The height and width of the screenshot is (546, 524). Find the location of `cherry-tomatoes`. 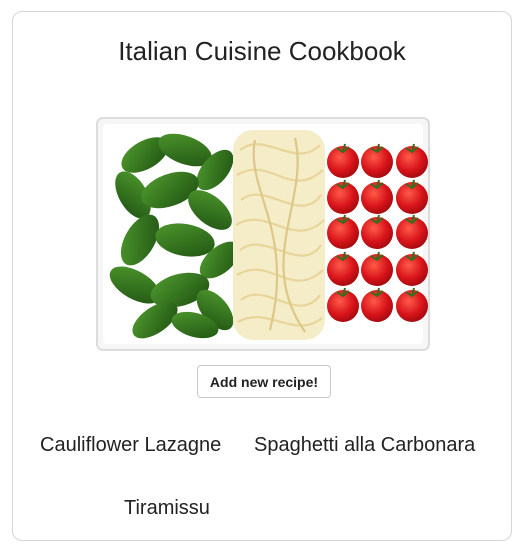

cherry-tomatoes is located at coordinates (377, 232).